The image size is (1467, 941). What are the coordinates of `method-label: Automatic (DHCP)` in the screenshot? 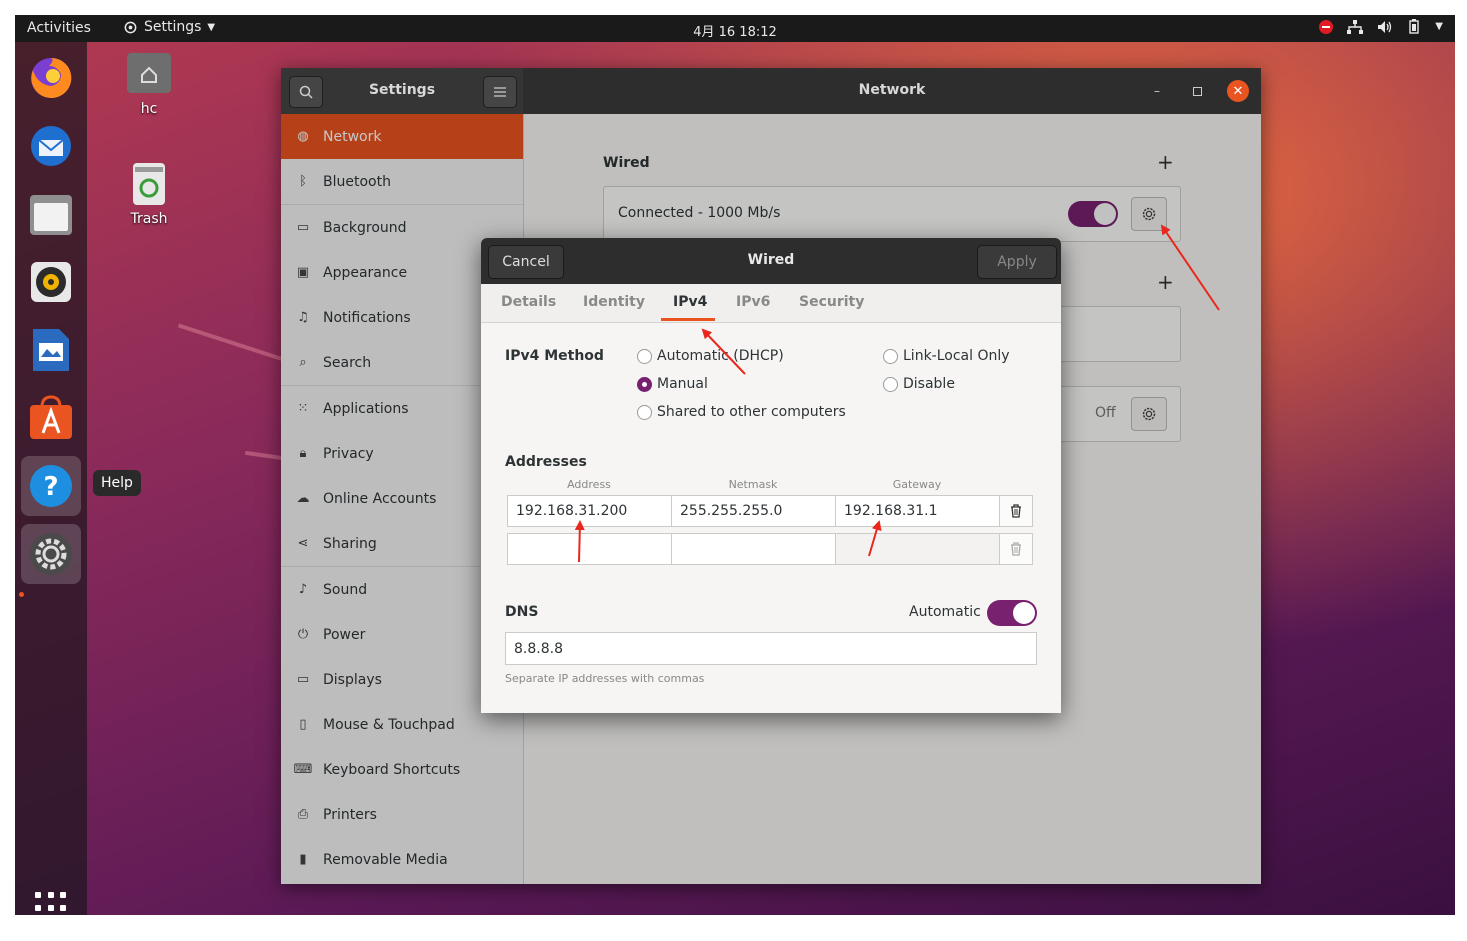 It's located at (720, 356).